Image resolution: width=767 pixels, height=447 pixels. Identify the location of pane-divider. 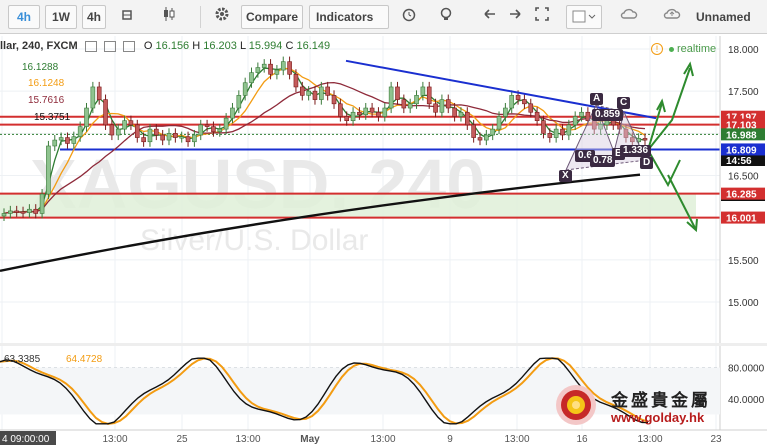
(383, 344).